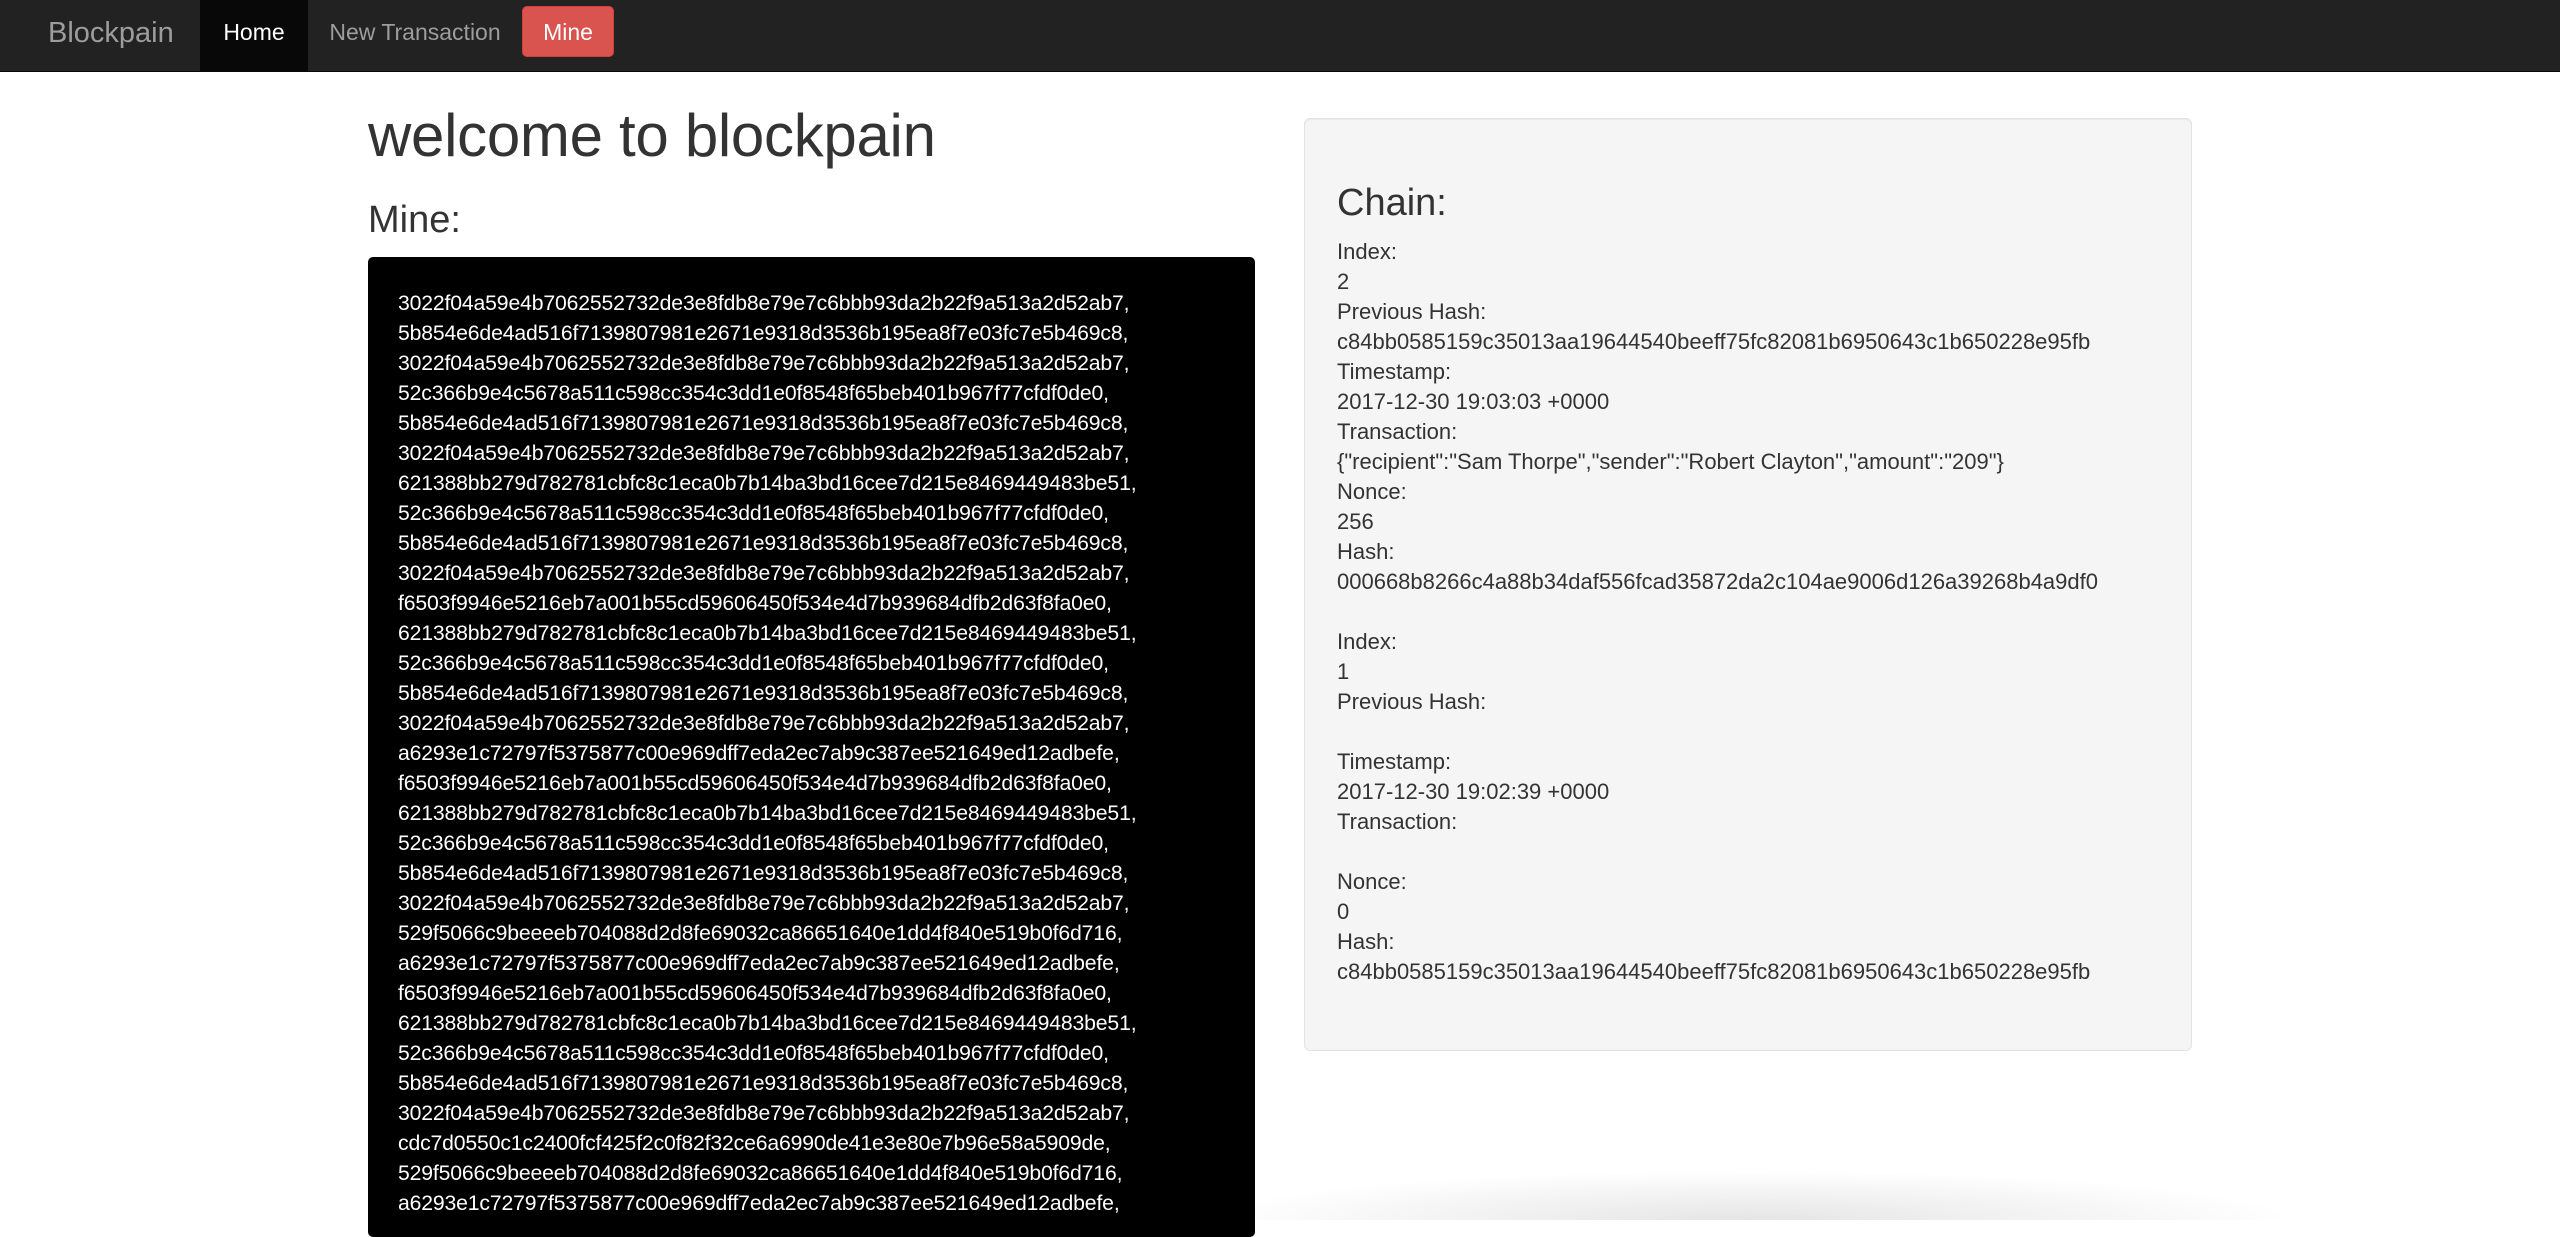 Image resolution: width=2560 pixels, height=1237 pixels. Describe the element at coordinates (1343, 911) in the screenshot. I see `nonce-value: 0` at that location.